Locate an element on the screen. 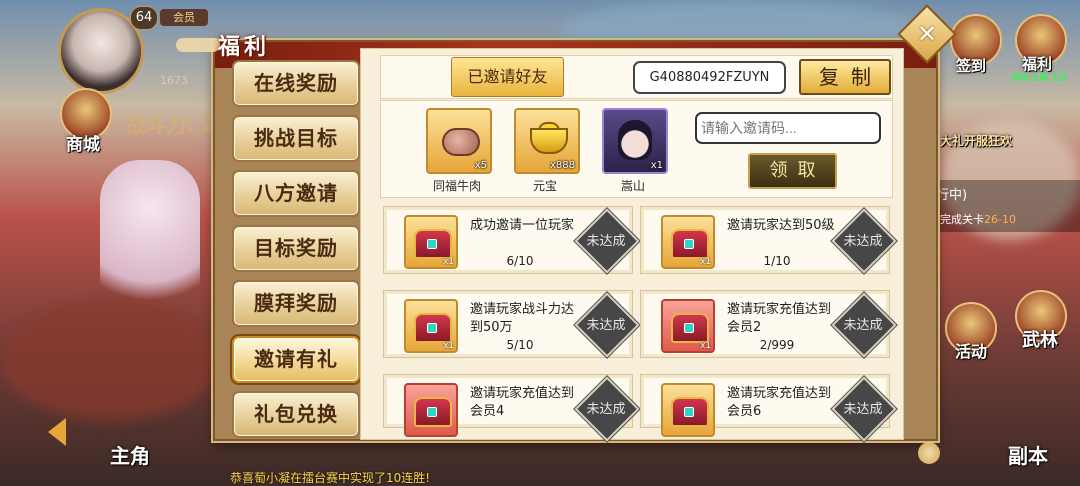  task-card: 邀请玩家充值达到会员4 未达成 is located at coordinates (511, 408).